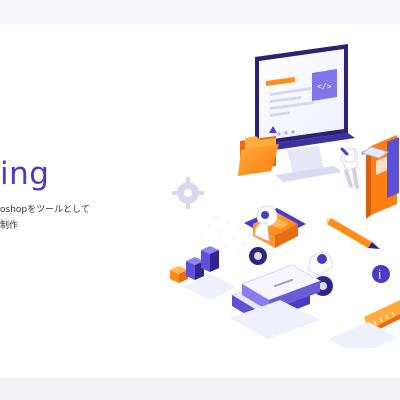  What do you see at coordinates (45, 210) in the screenshot?
I see `hero-description-line-1: oshopをツールとして` at bounding box center [45, 210].